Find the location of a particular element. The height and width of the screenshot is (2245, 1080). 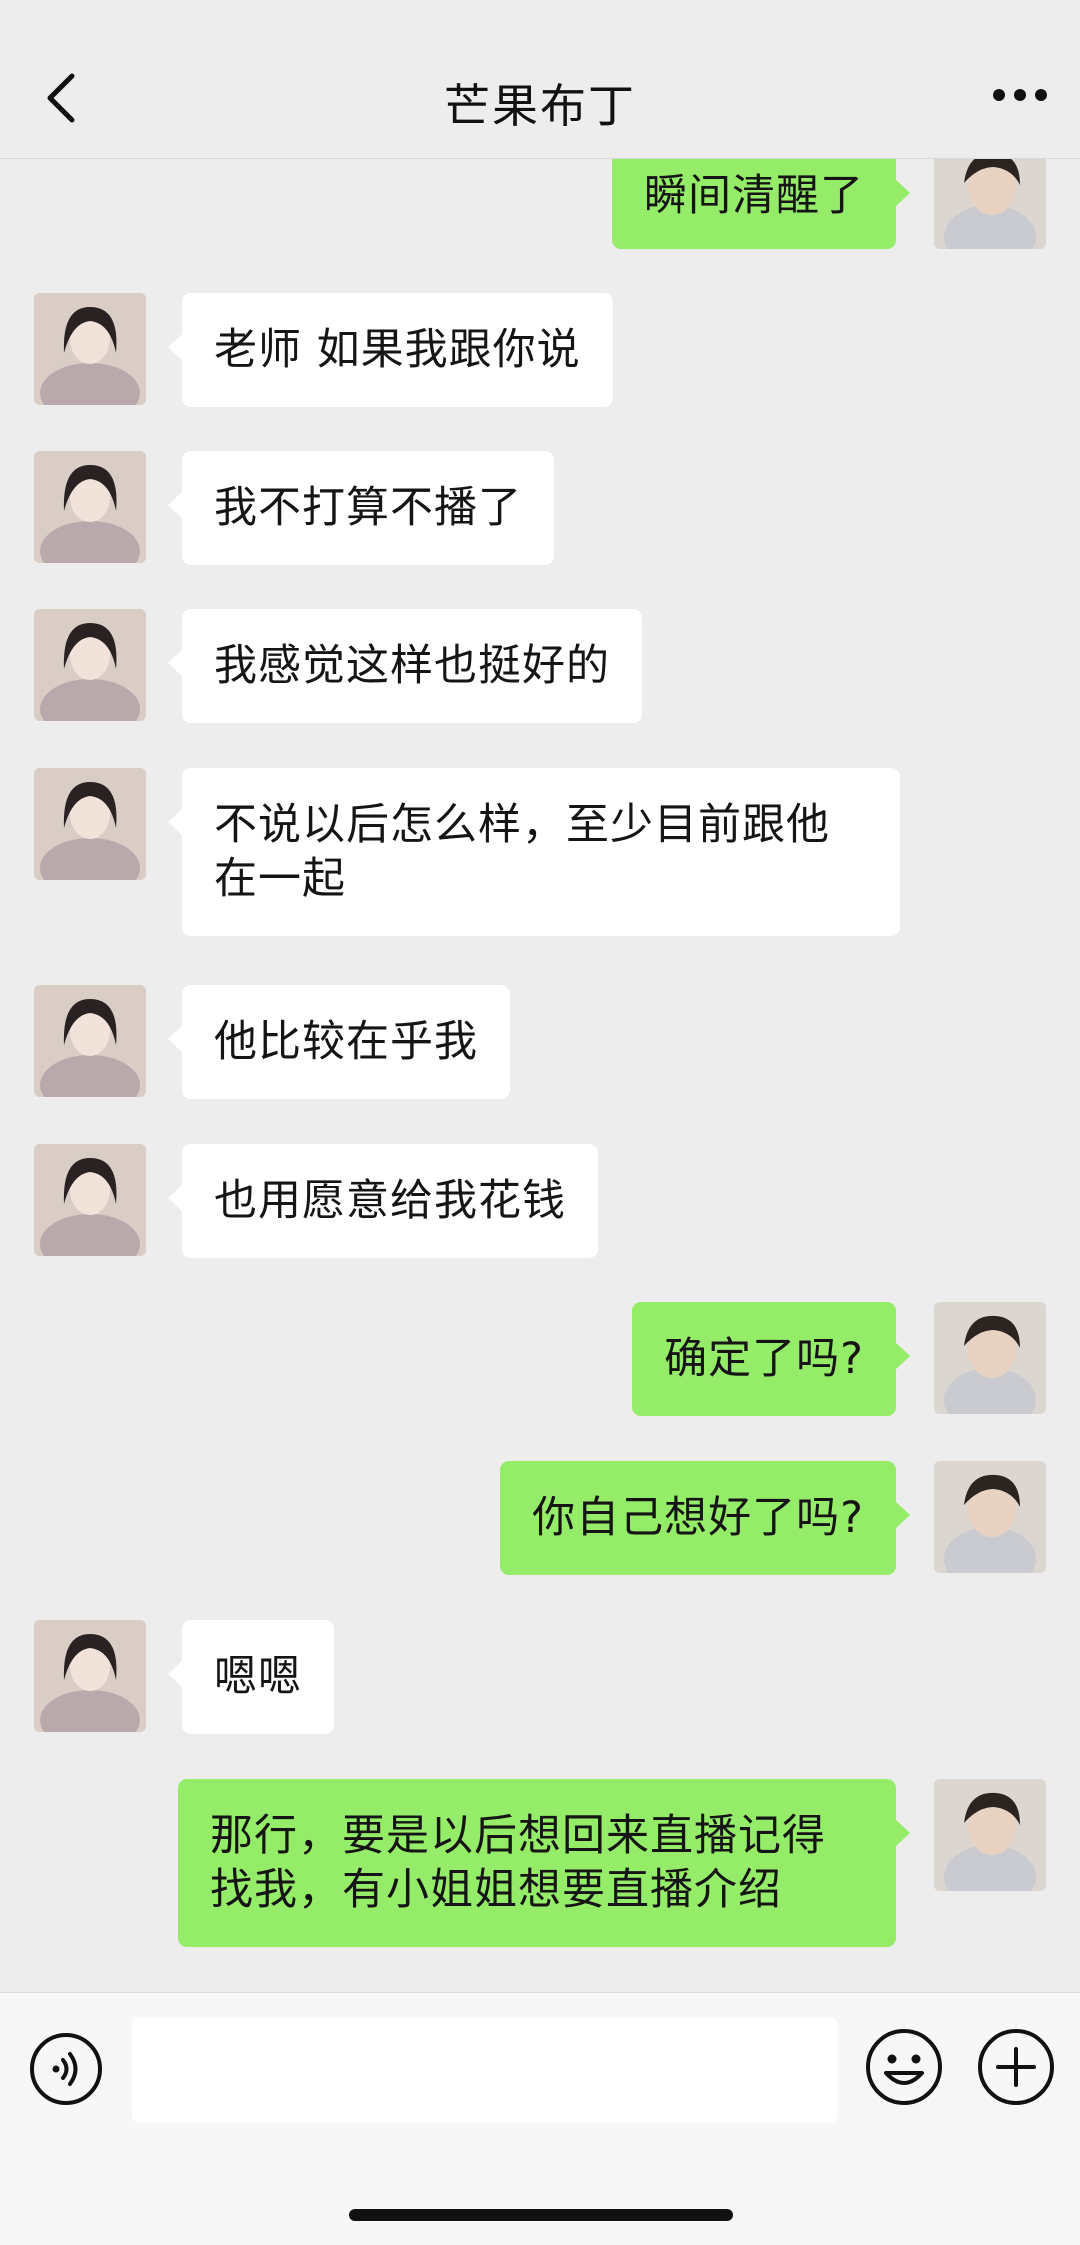

message-bubble-outgoing: 你自己想好了吗? is located at coordinates (705, 1518).